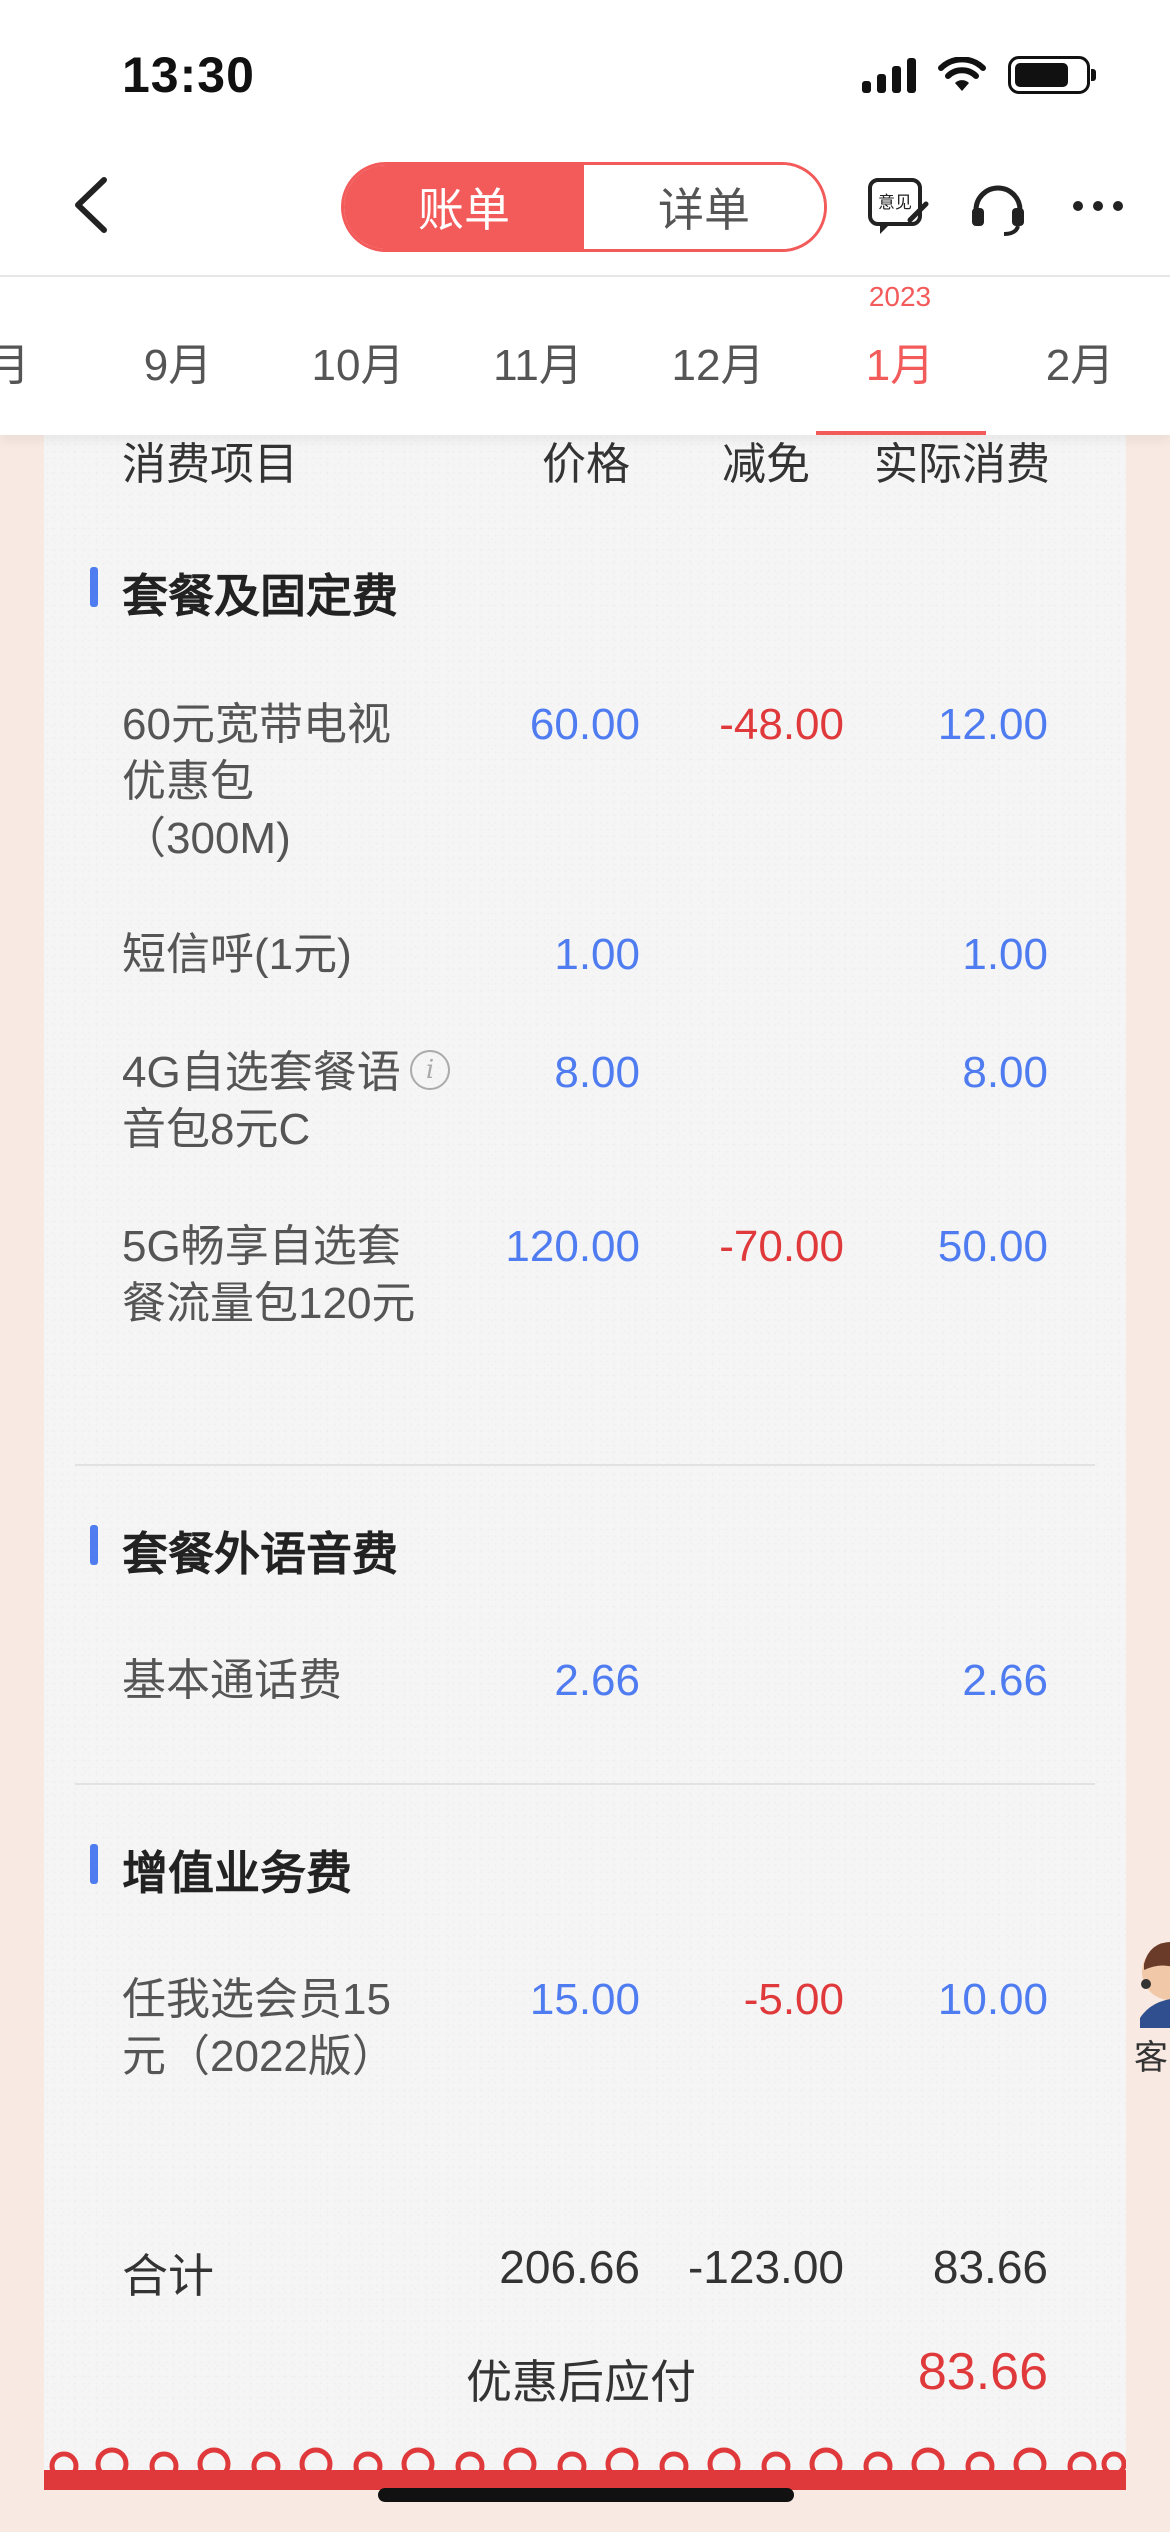 The image size is (1170, 2532). I want to click on header-item: 消费项目, so click(210, 464).